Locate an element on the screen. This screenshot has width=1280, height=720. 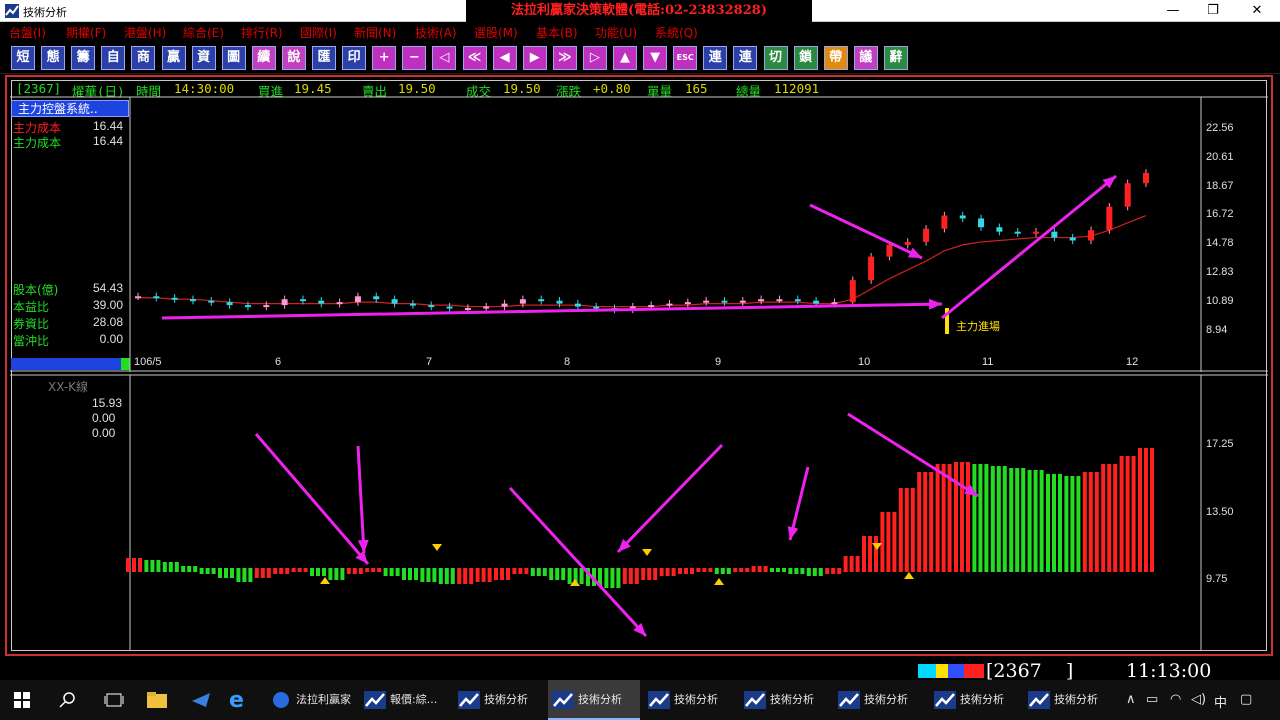
bid-value: 19.45 is located at coordinates (313, 88).